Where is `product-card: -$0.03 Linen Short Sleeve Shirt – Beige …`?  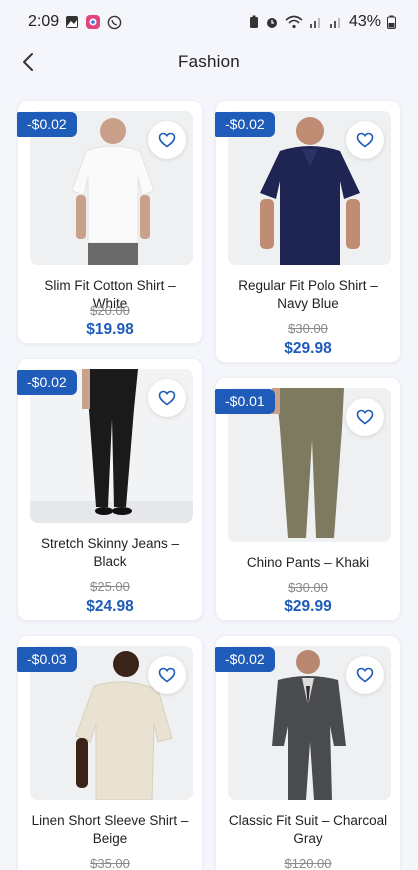
product-card: -$0.03 Linen Short Sleeve Shirt – Beige … is located at coordinates (110, 752).